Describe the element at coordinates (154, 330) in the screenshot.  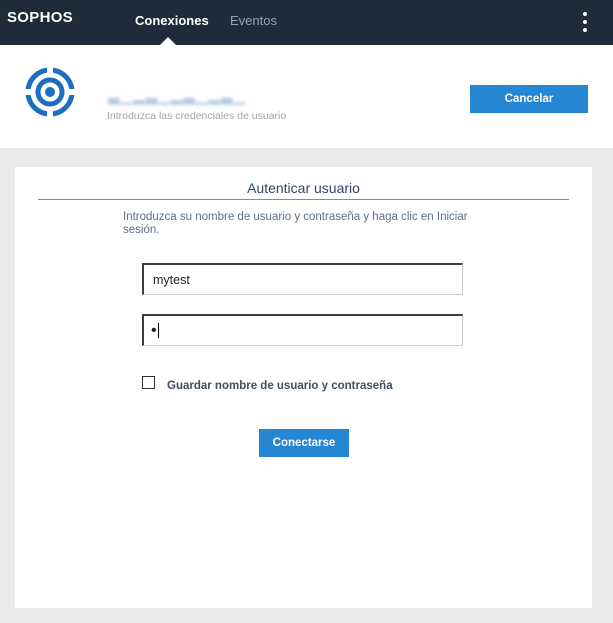
I see `password-mask: •` at that location.